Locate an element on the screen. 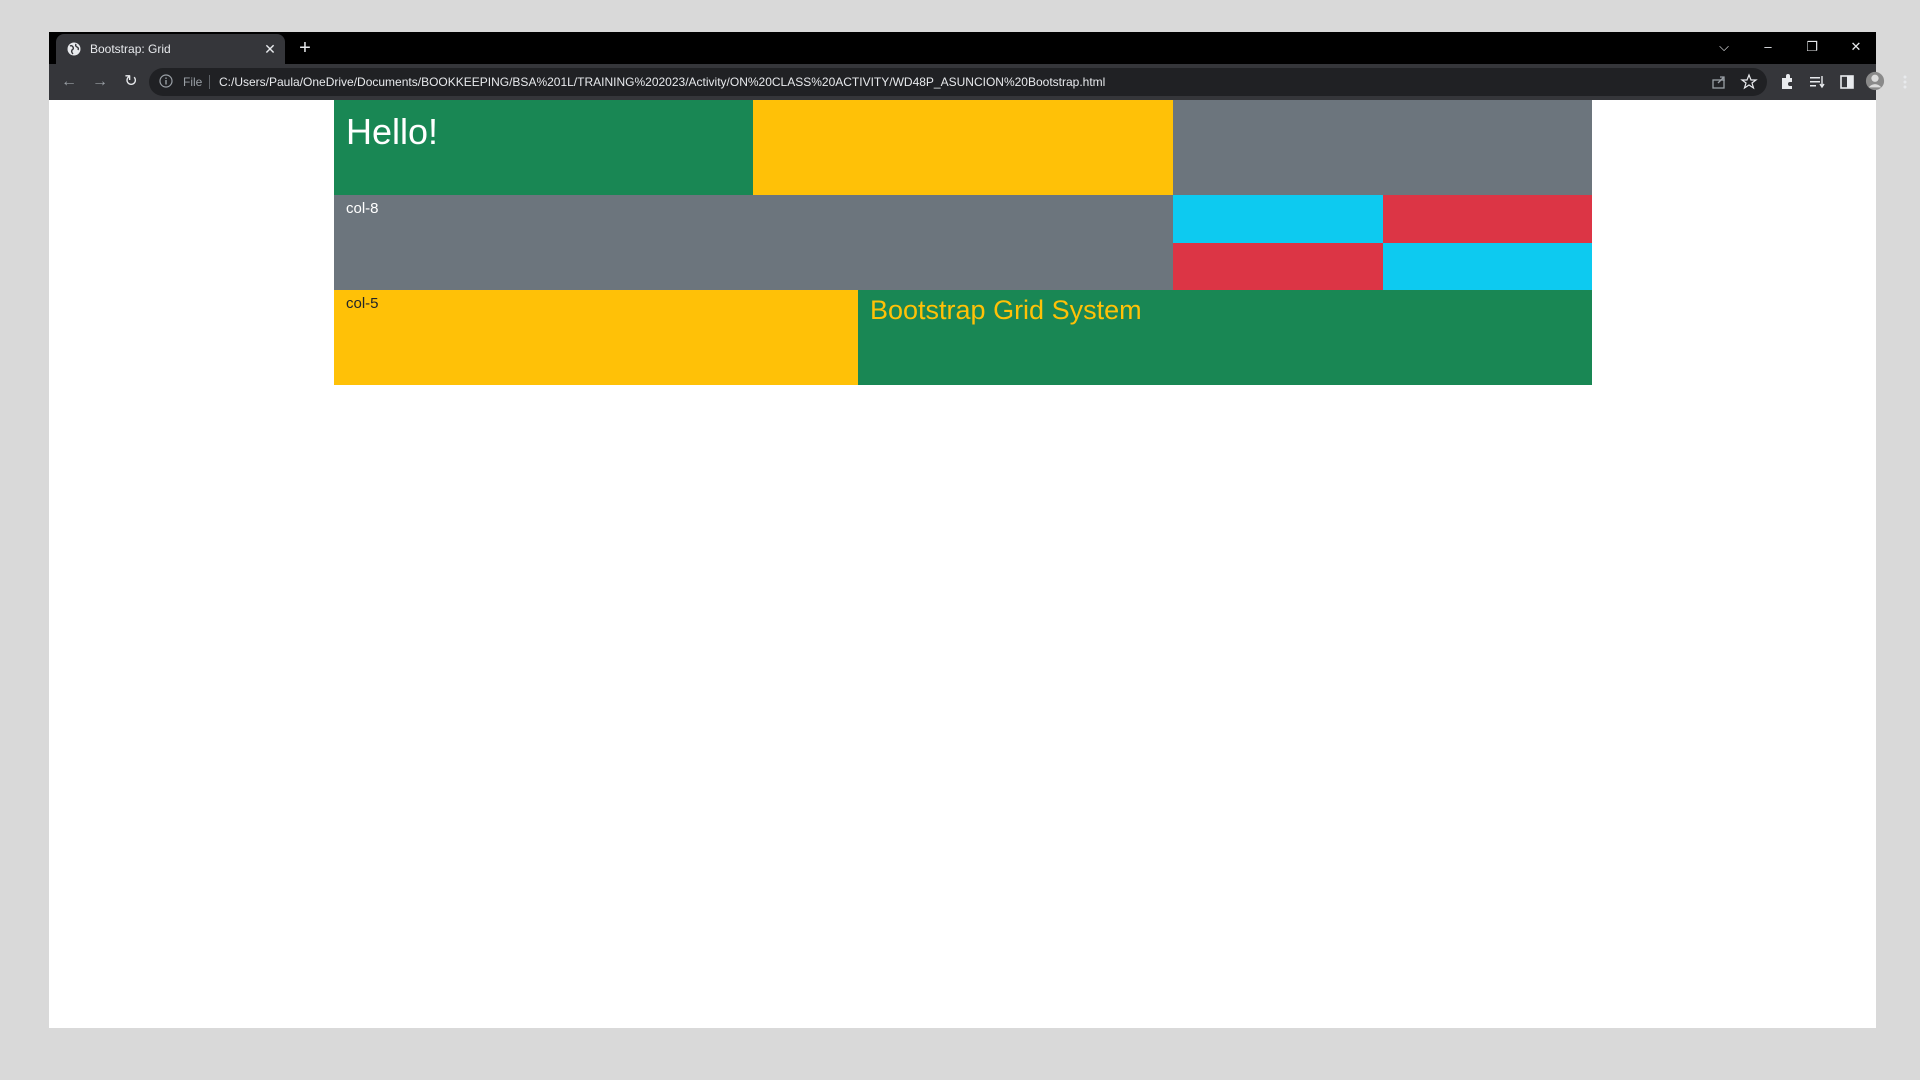 This screenshot has height=1080, width=1920. globe-icon is located at coordinates (74, 49).